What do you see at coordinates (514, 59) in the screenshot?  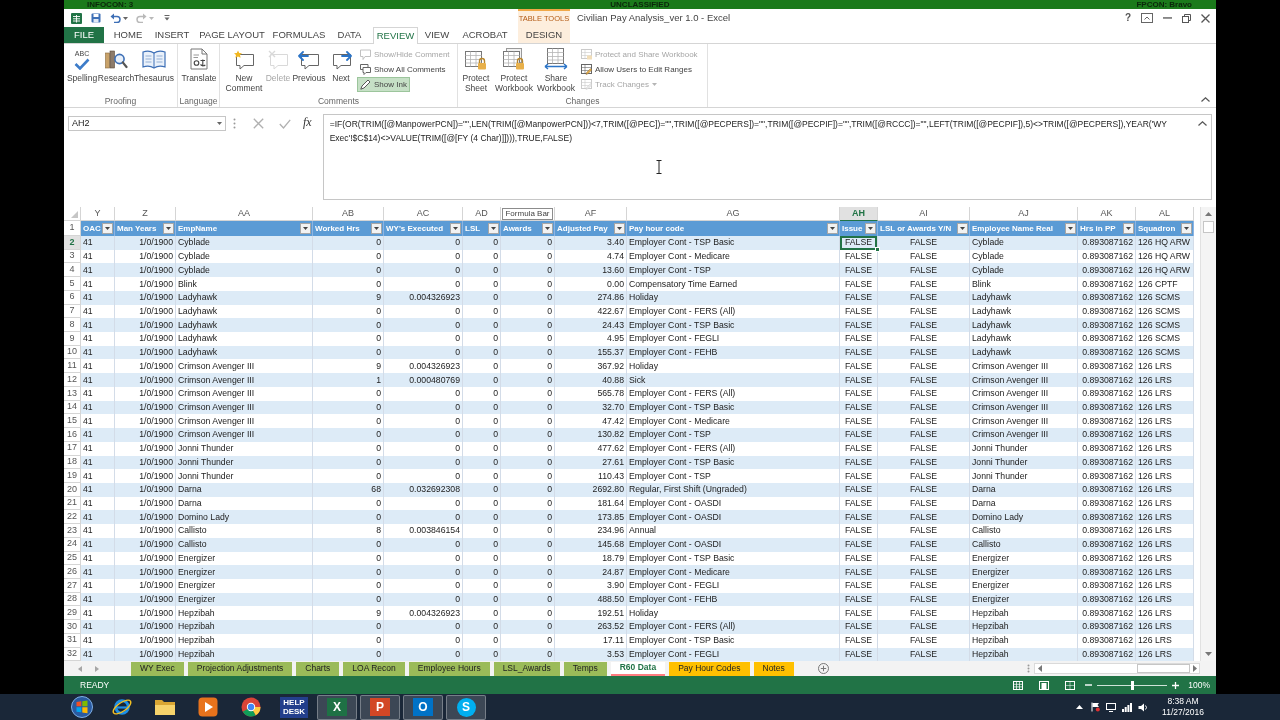 I see `sheets-lock-icon` at bounding box center [514, 59].